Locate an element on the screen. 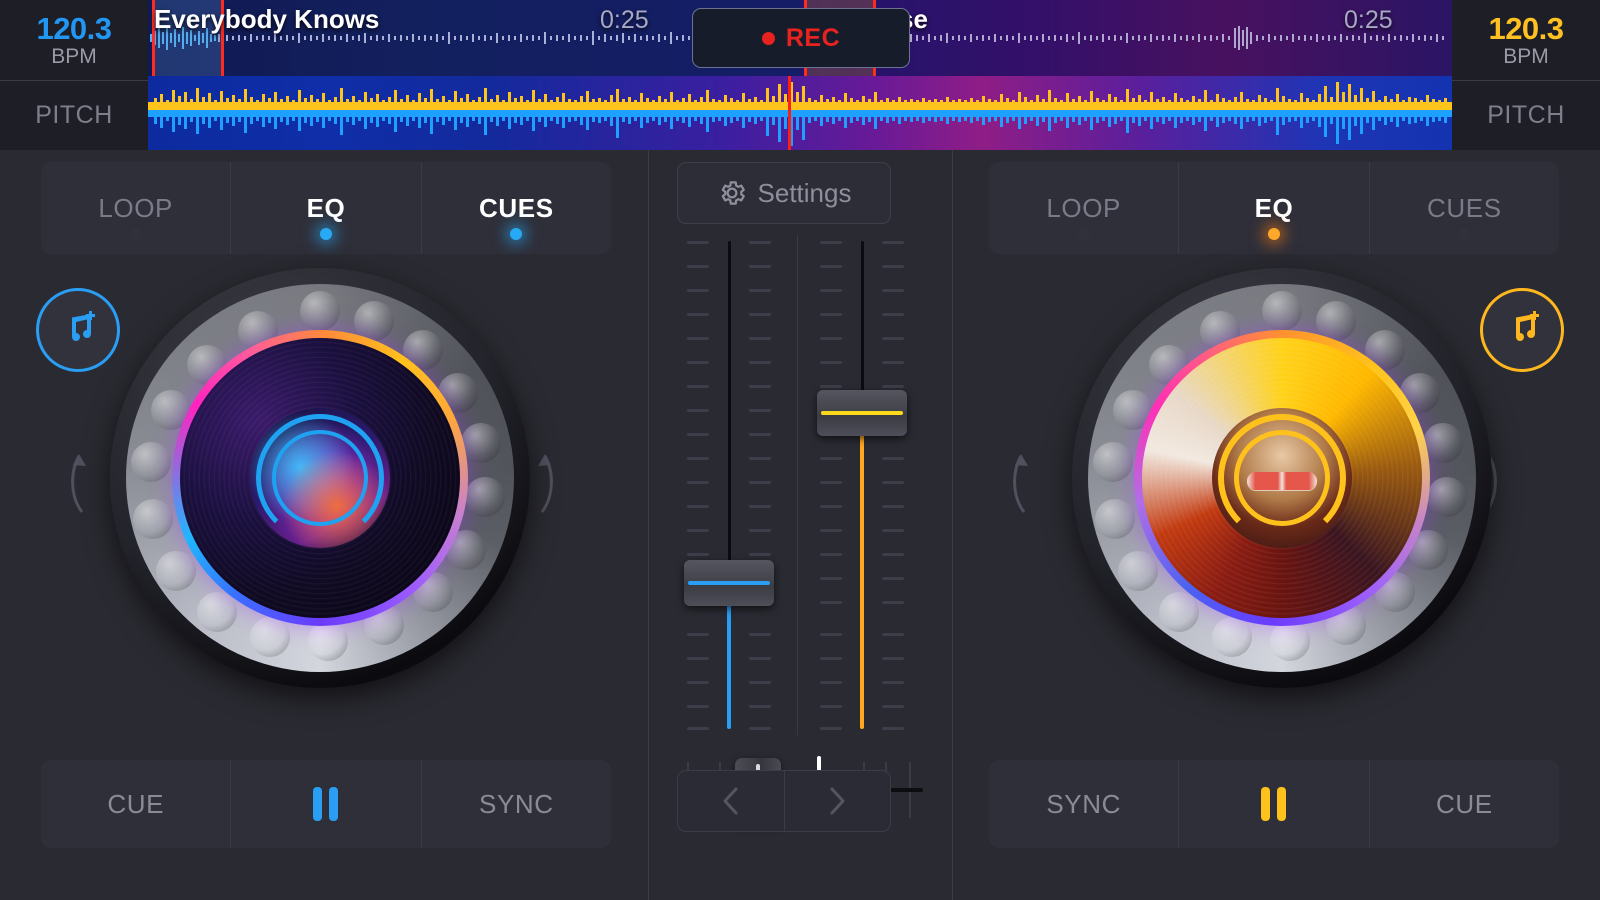  deck-a-tab-cues: CUES is located at coordinates (516, 208).